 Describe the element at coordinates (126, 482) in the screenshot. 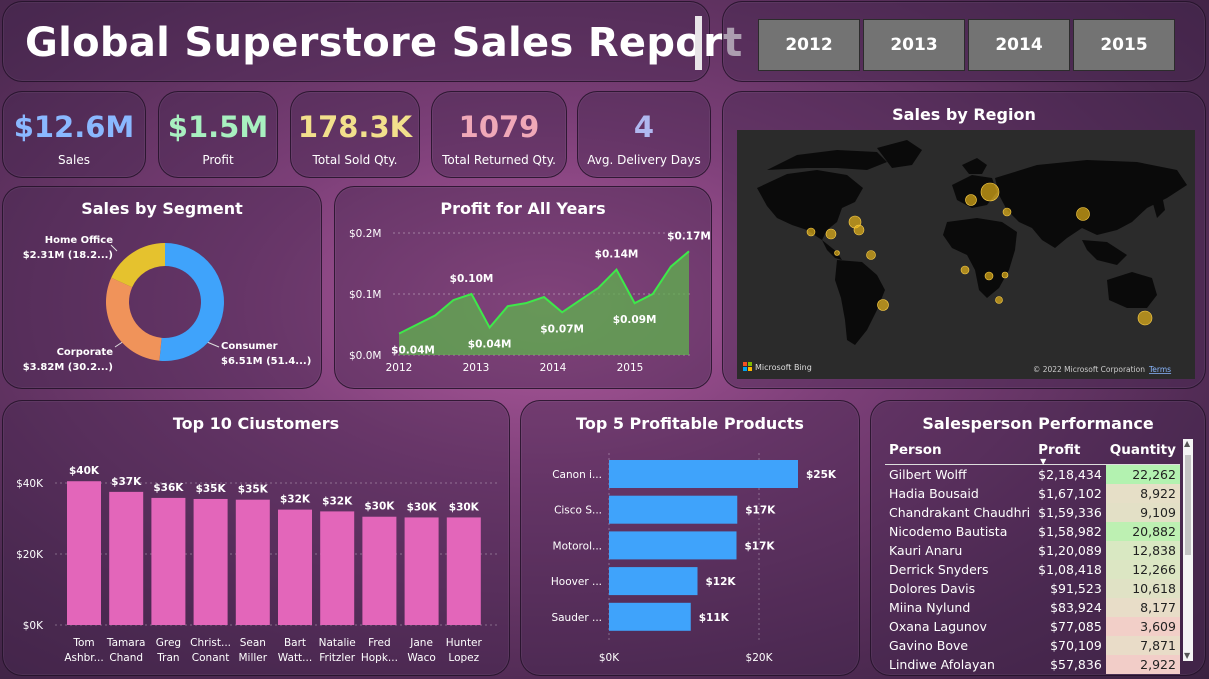

I see `data-label: $37K` at that location.